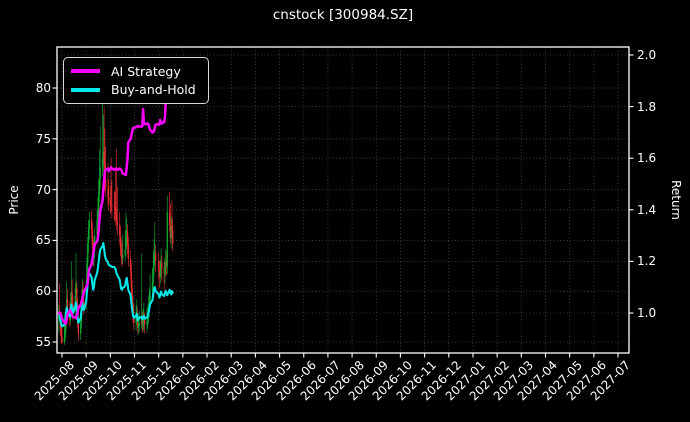 This screenshot has height=422, width=690. Describe the element at coordinates (146, 71) in the screenshot. I see `legend-label-ai-strategy: AI Strategy` at that location.